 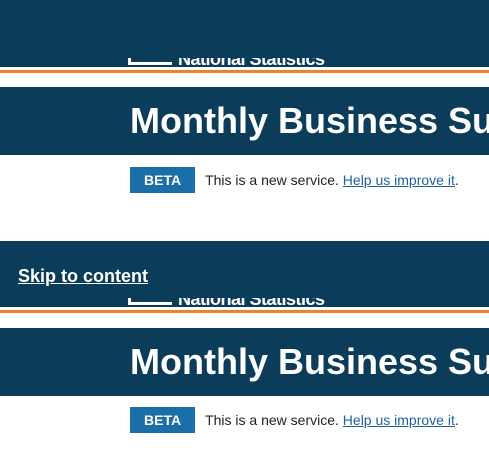 What do you see at coordinates (244, 33) in the screenshot?
I see `header-band-top: National Statistics` at bounding box center [244, 33].